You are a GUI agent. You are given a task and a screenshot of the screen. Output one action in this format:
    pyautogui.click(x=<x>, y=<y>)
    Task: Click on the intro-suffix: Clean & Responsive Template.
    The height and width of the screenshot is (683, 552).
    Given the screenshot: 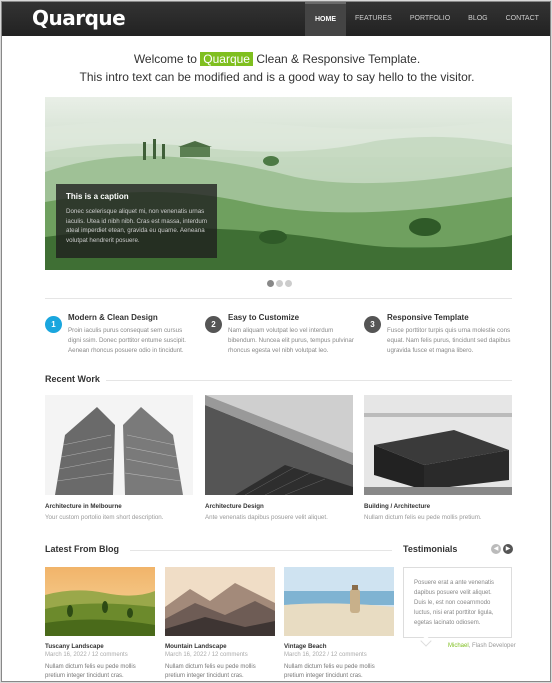 What is the action you would take?
    pyautogui.click(x=336, y=59)
    